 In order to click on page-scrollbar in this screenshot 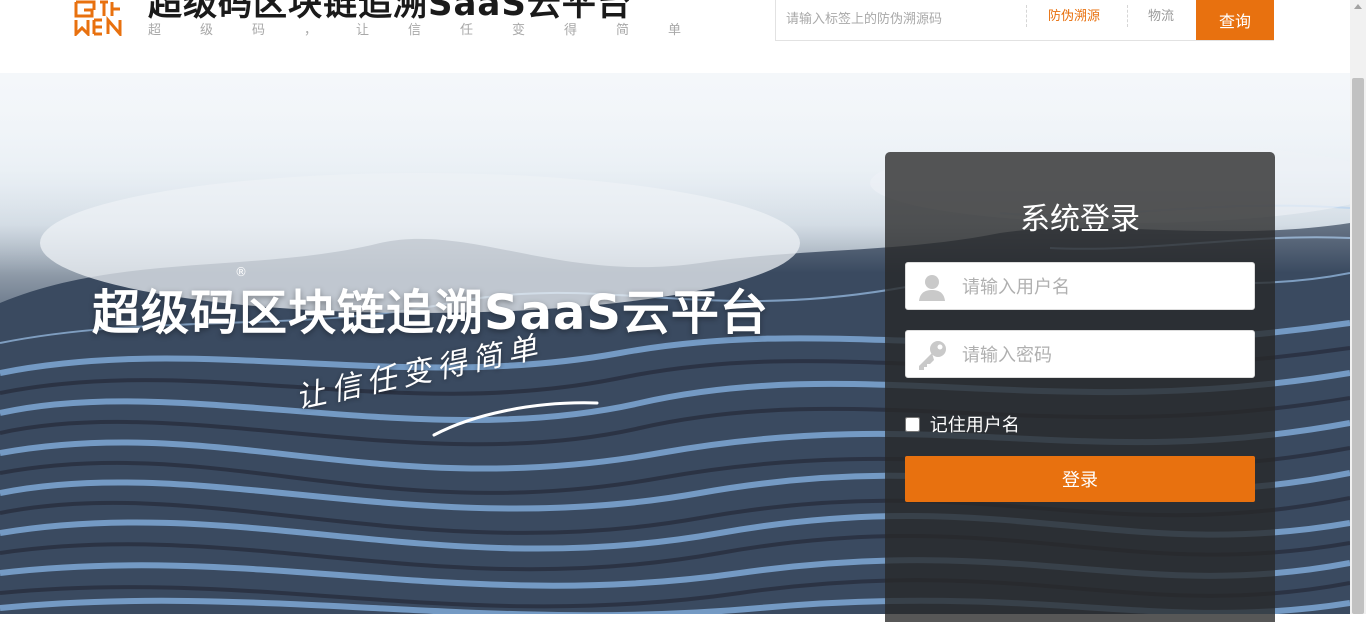, I will do `click(1358, 307)`.